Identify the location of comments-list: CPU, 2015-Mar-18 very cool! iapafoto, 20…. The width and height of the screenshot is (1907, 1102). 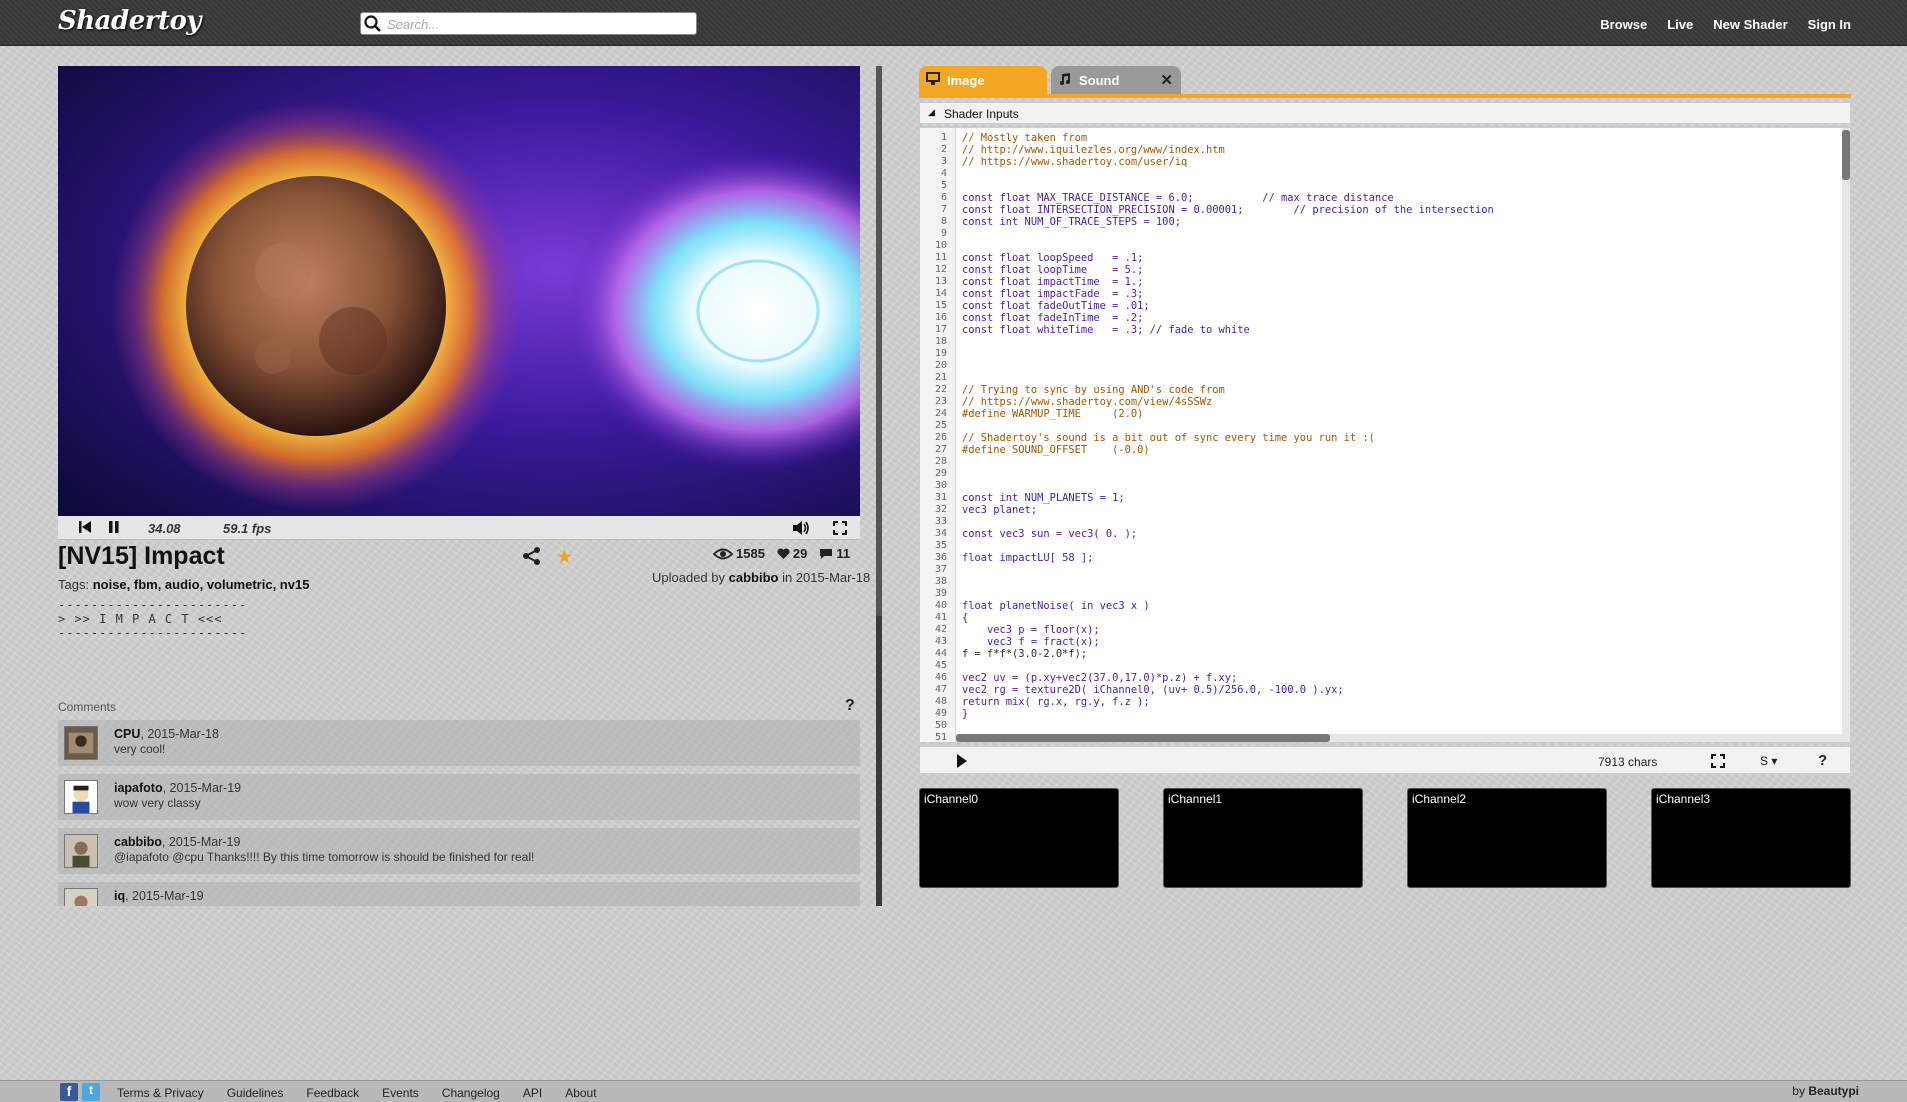
(459, 813).